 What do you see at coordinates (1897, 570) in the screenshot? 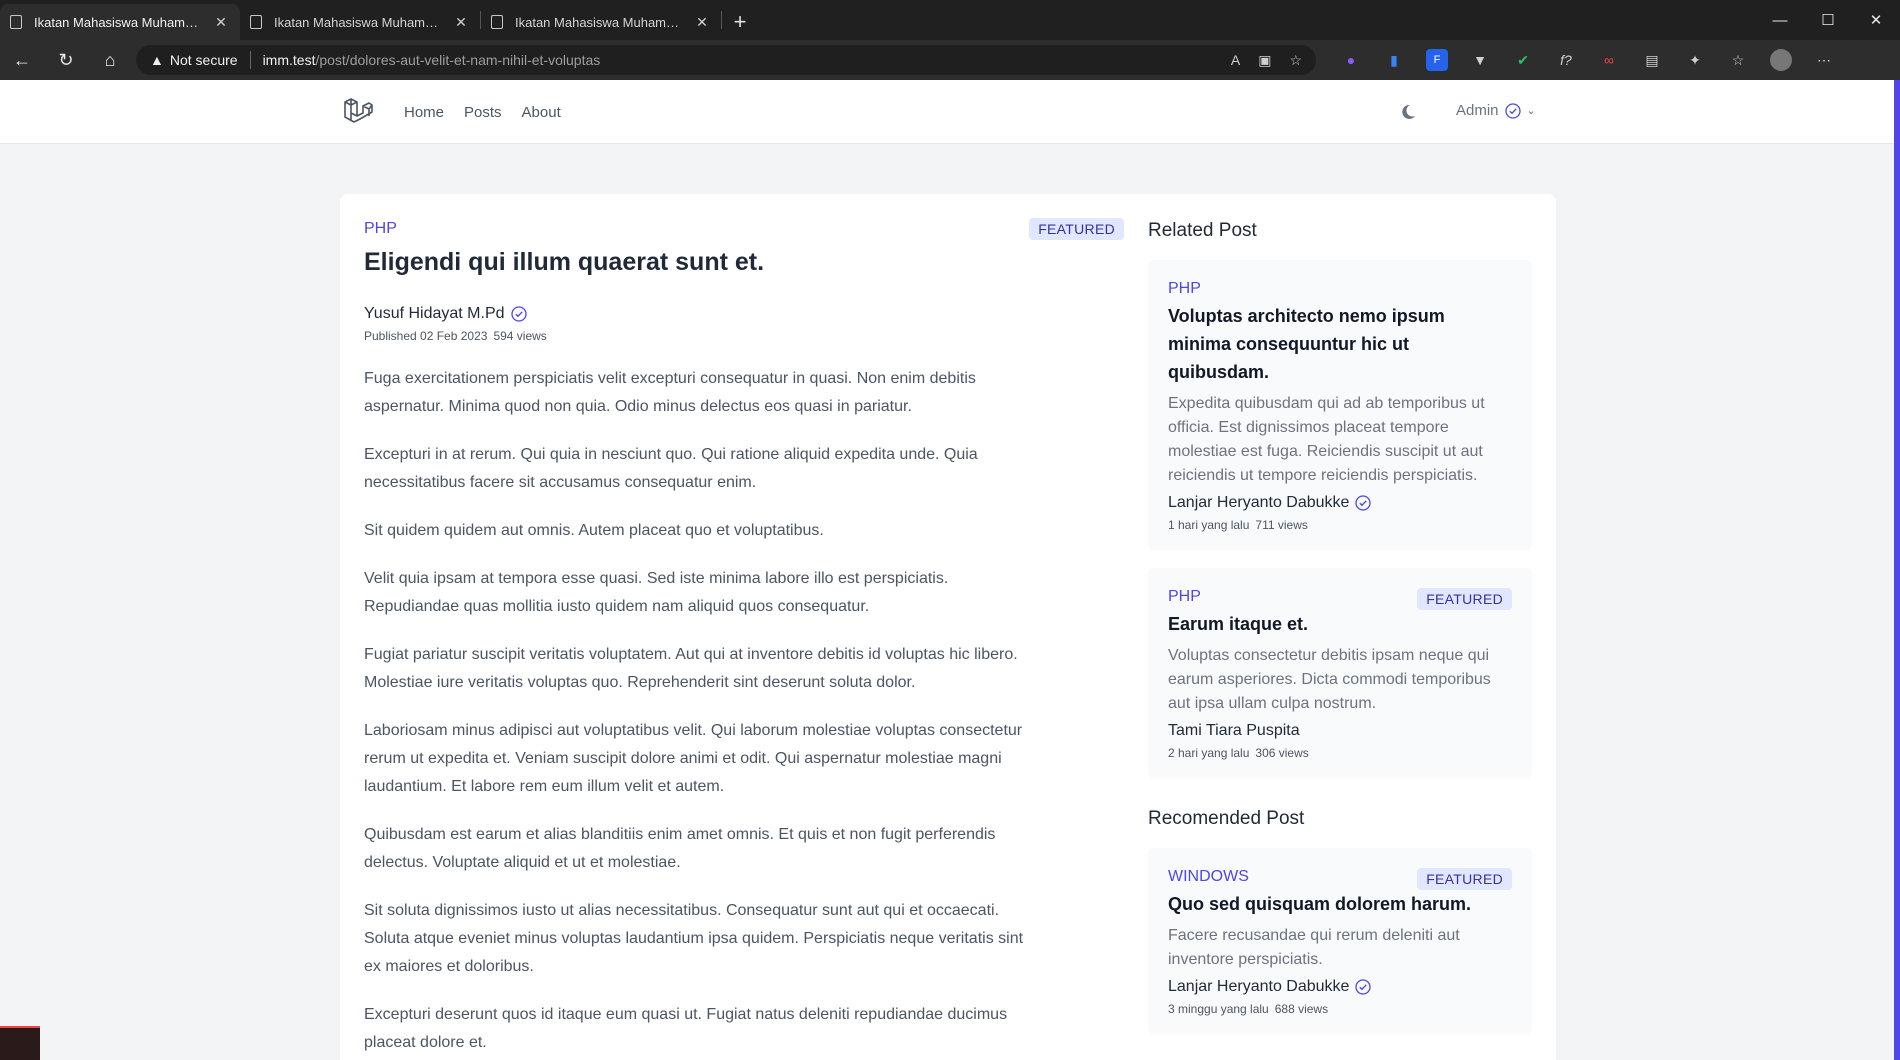
I see `scrollbar` at bounding box center [1897, 570].